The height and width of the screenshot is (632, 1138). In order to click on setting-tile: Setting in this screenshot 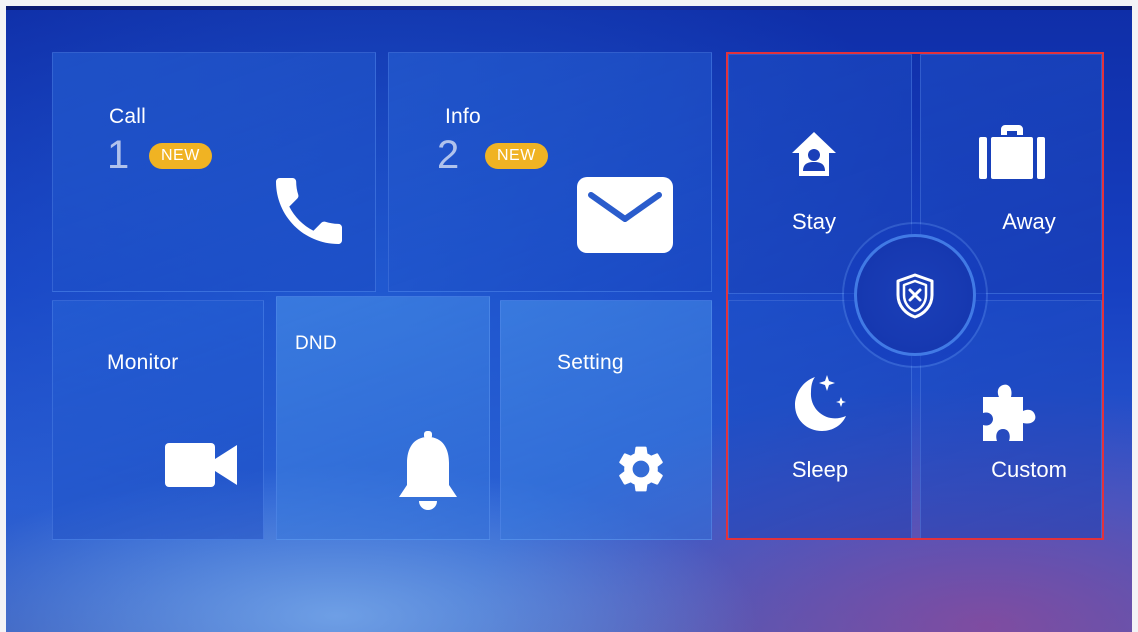, I will do `click(606, 420)`.